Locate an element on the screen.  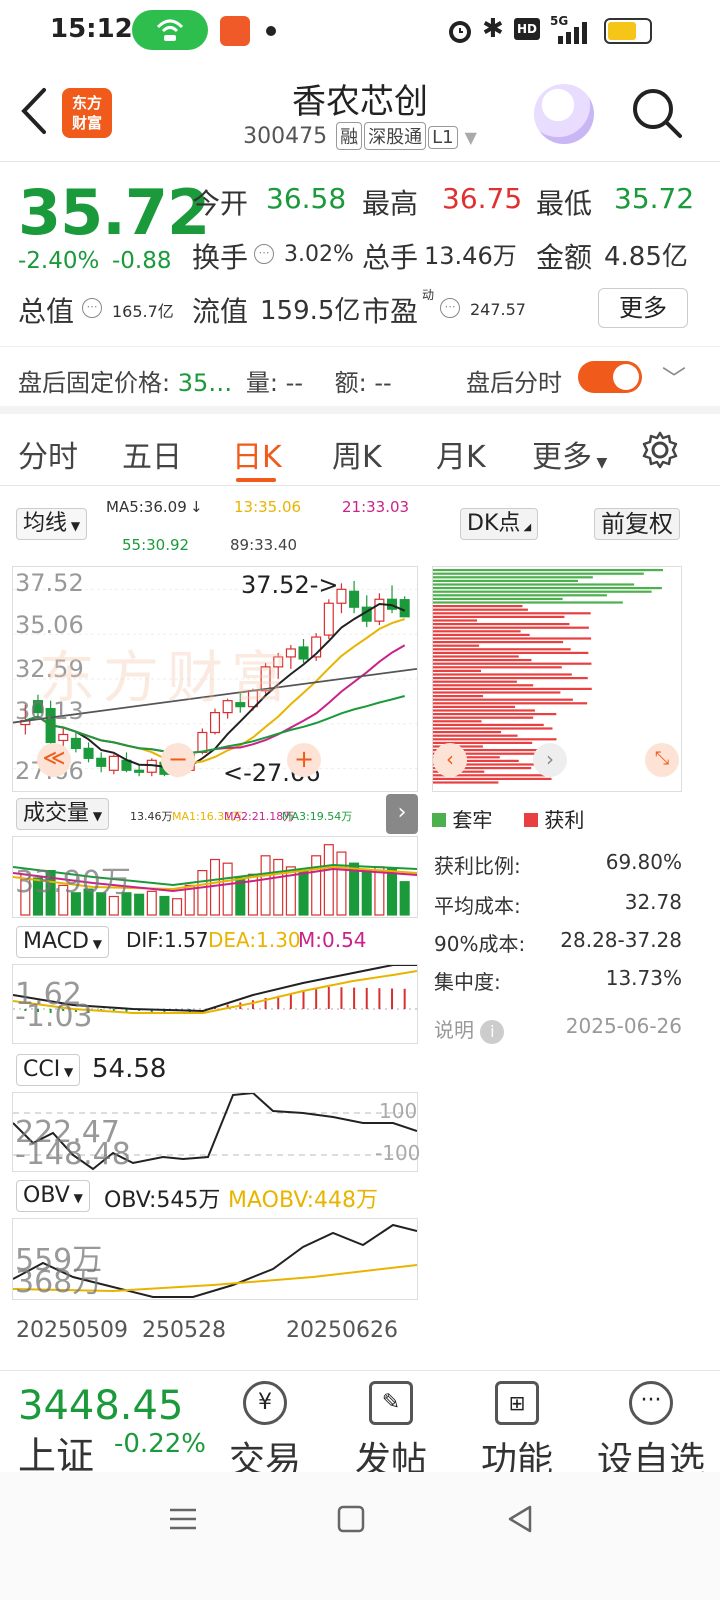
back-triangle-icon is located at coordinates (520, 1519).